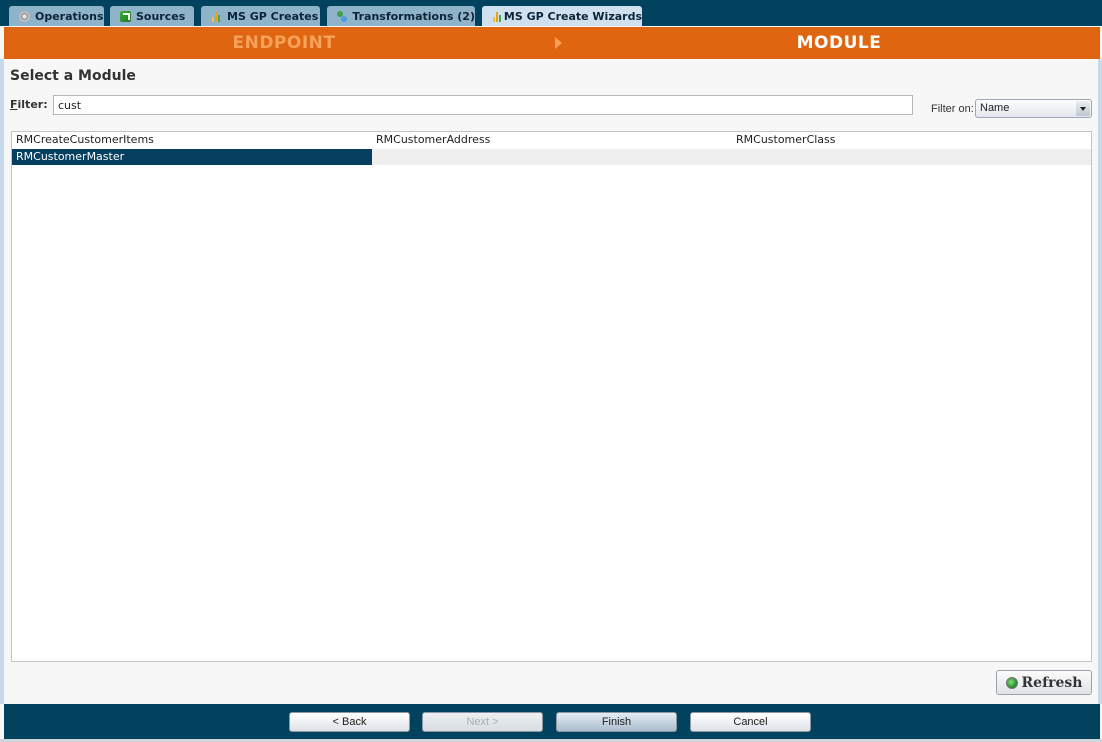 The width and height of the screenshot is (1102, 742). I want to click on next-button: Next >, so click(482, 722).